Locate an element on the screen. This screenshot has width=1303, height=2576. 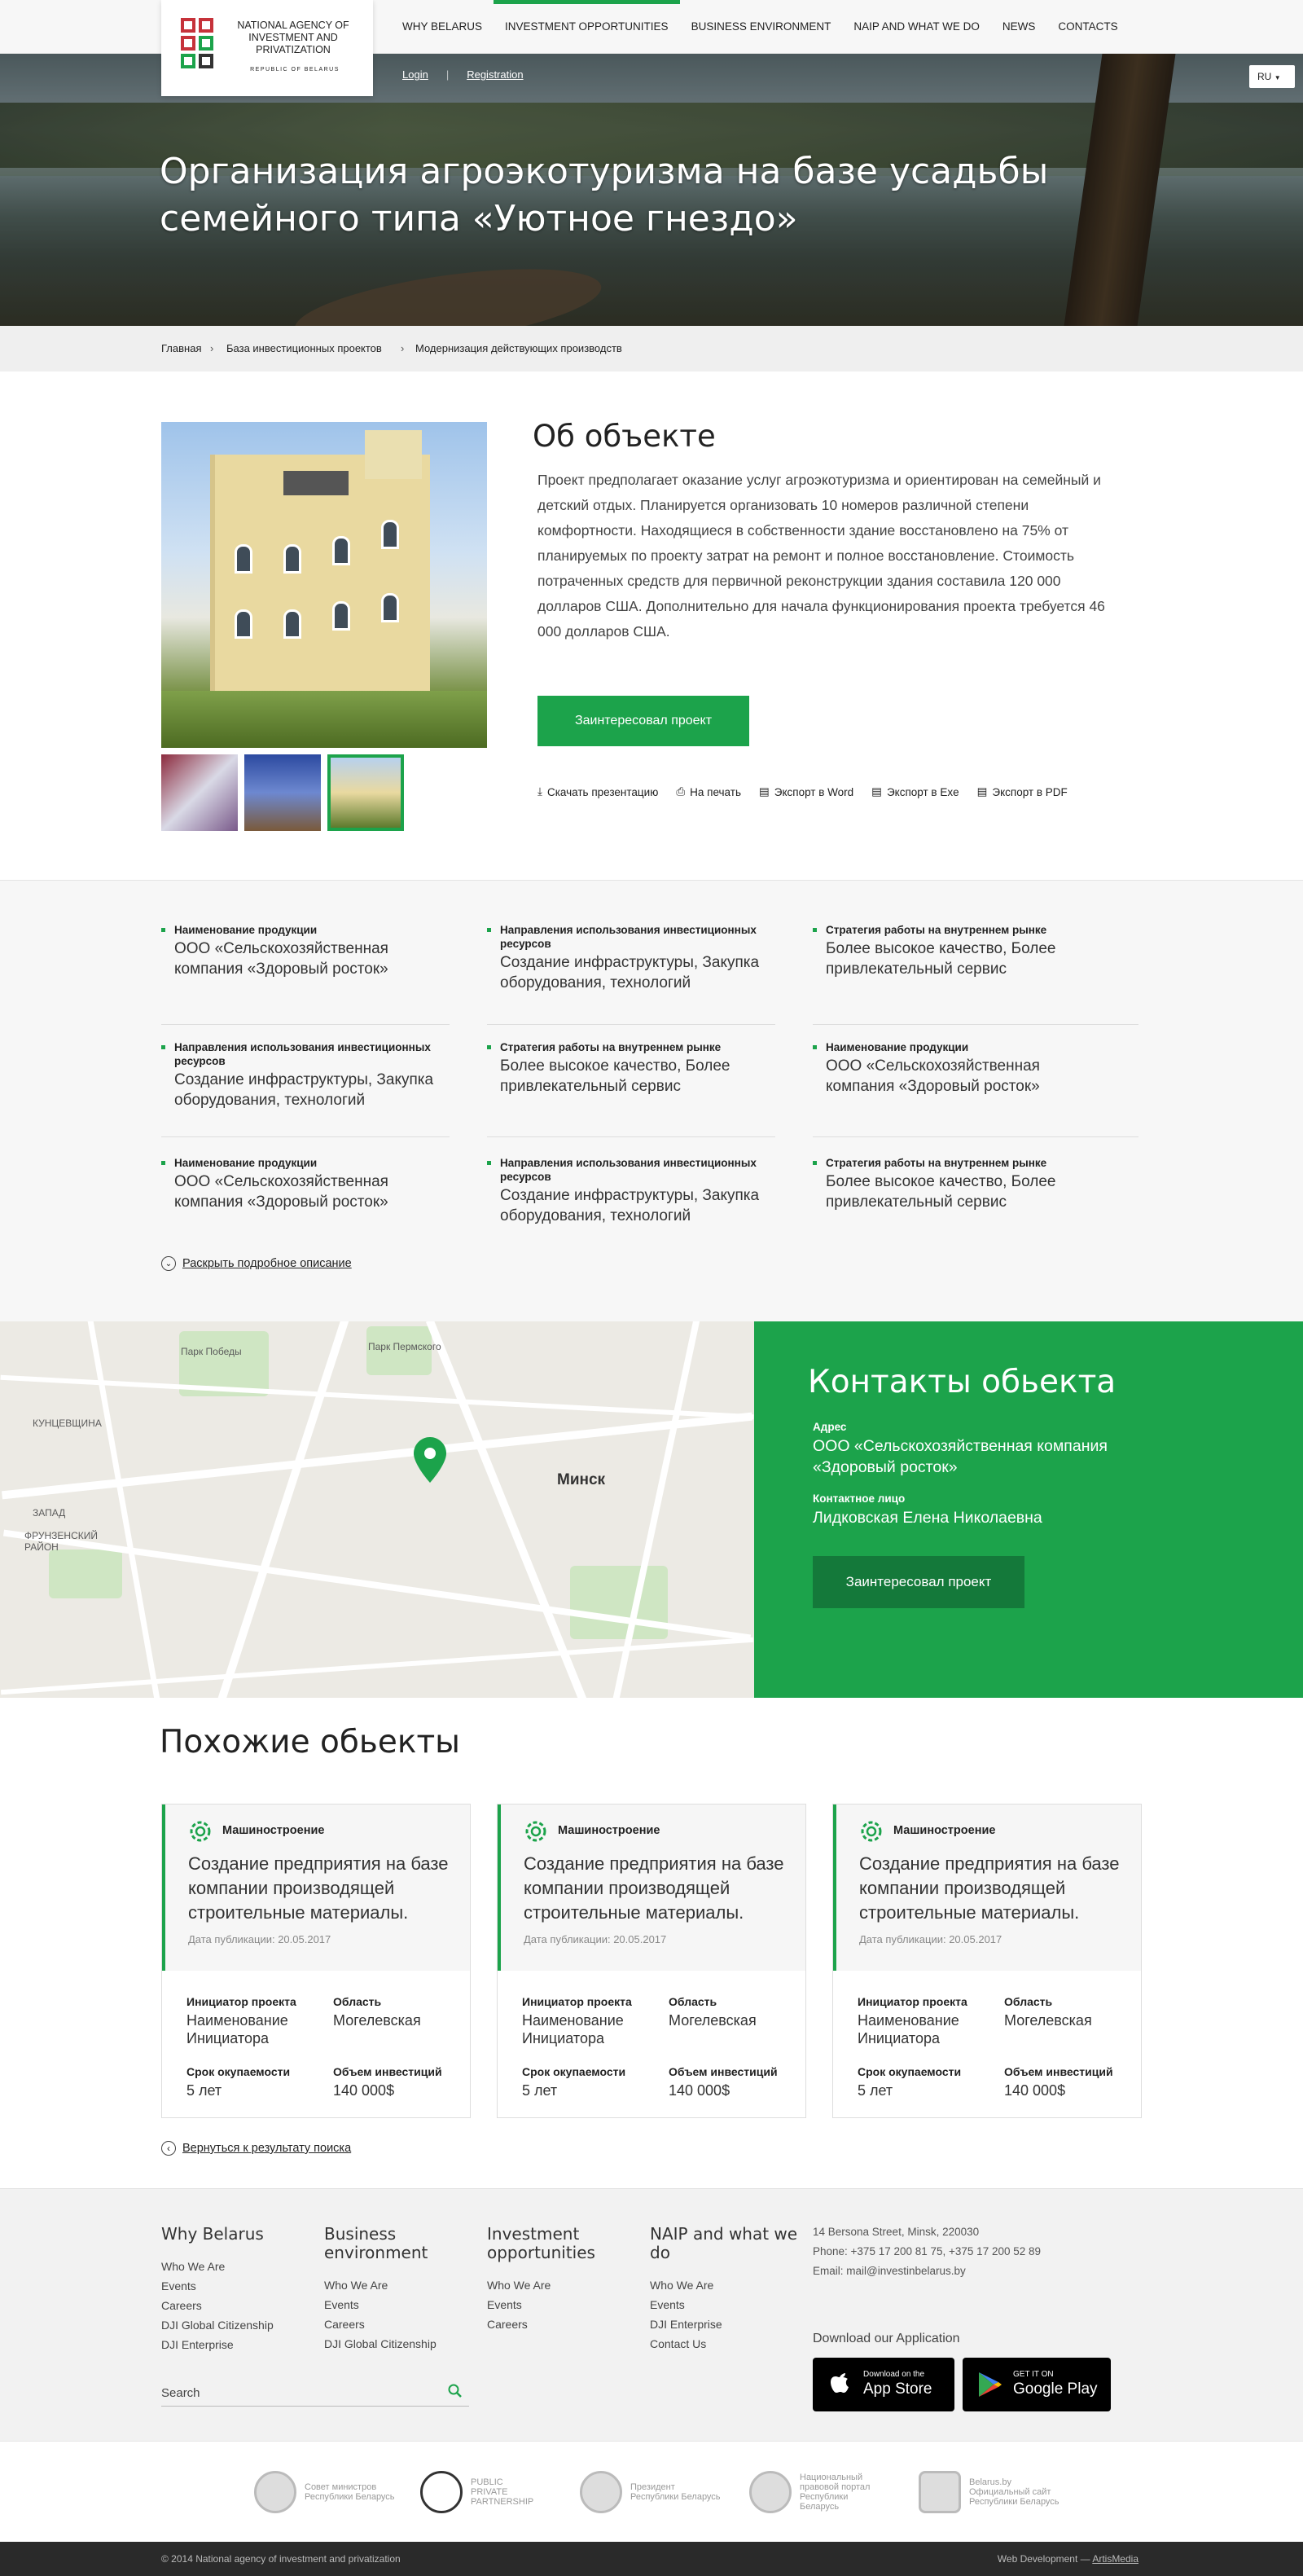
nav-business-environment: BUSINESS ENVIRONMENT is located at coordinates (761, 27).